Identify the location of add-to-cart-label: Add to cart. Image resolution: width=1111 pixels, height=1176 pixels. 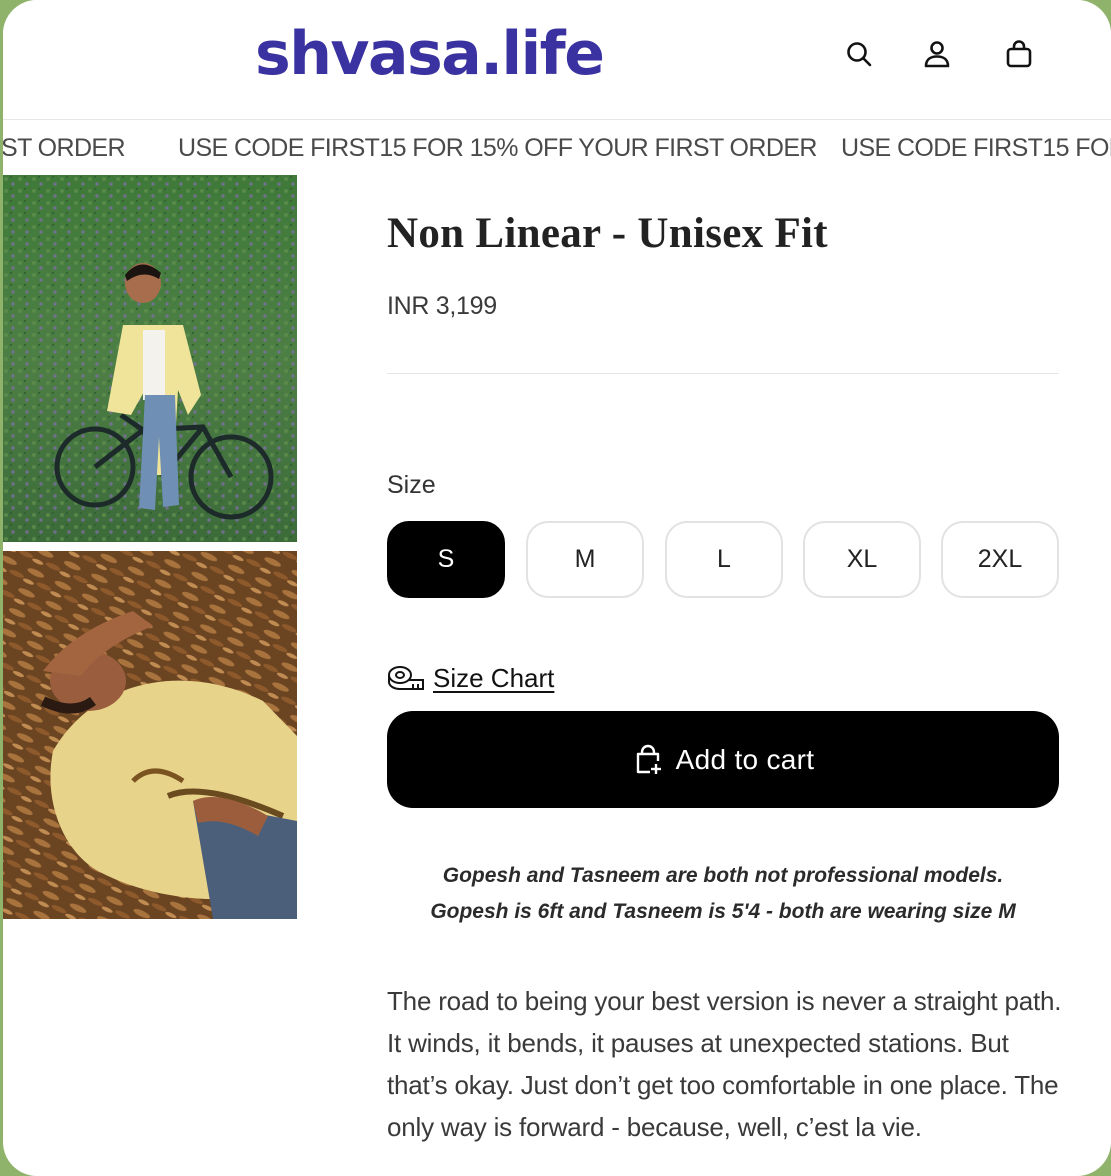
(745, 759).